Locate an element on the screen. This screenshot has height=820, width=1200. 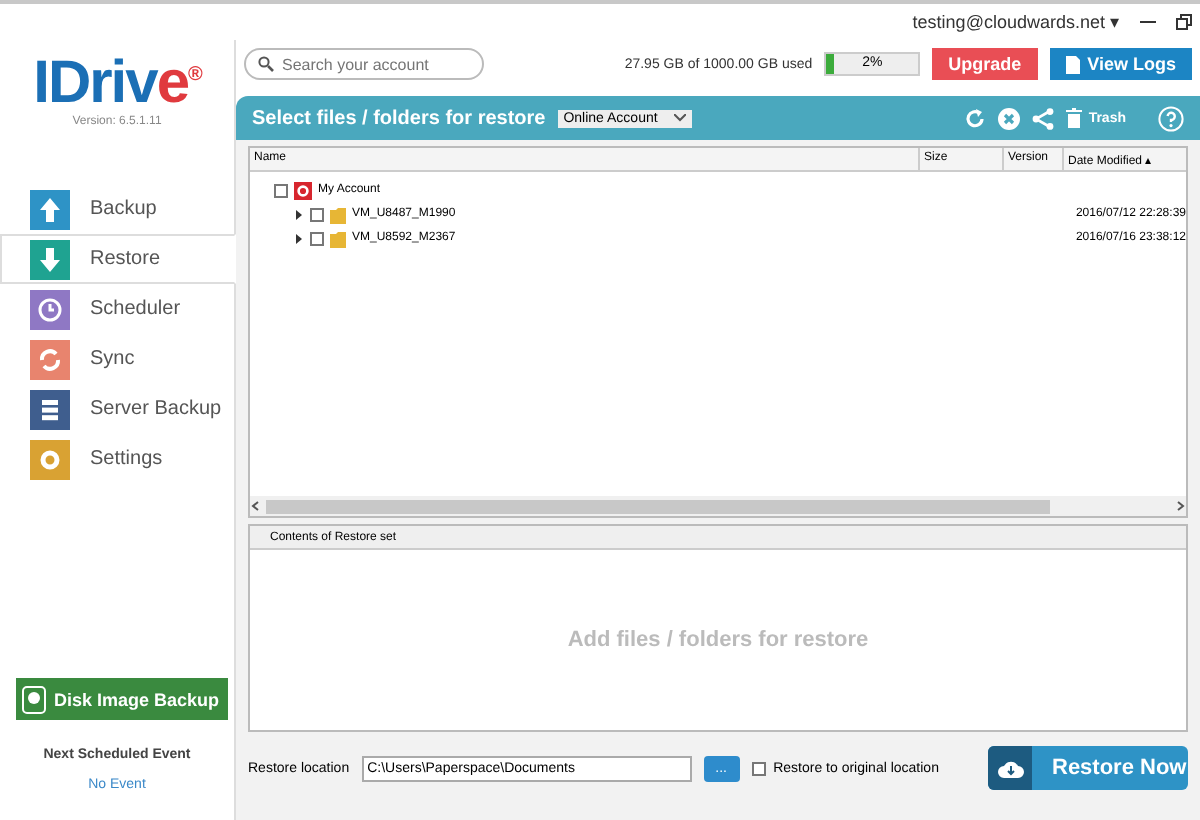
scroll-left-icon is located at coordinates (256, 506).